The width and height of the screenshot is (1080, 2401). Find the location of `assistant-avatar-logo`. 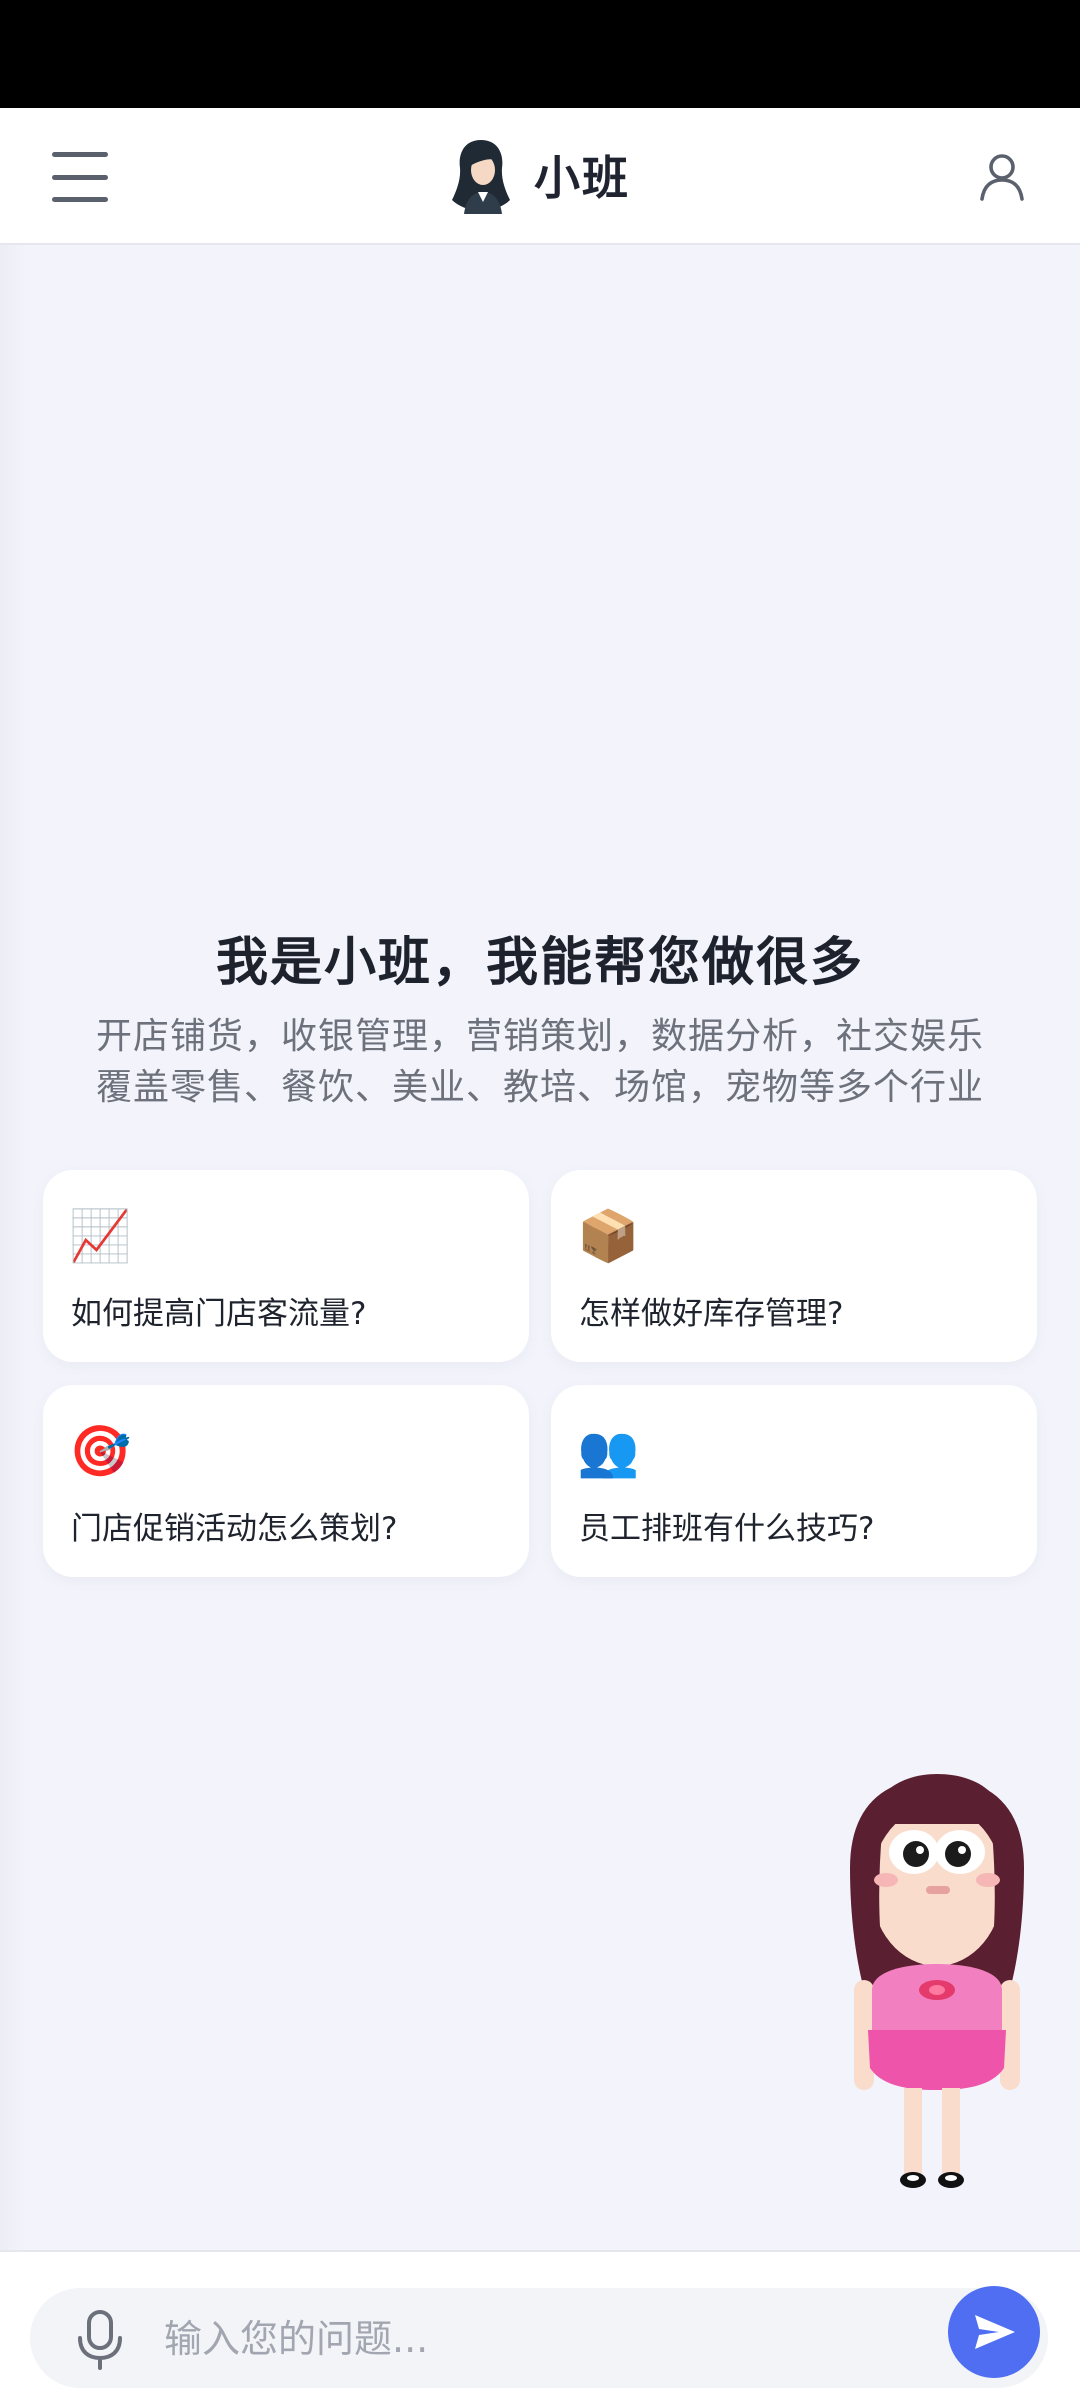

assistant-avatar-logo is located at coordinates (481, 177).